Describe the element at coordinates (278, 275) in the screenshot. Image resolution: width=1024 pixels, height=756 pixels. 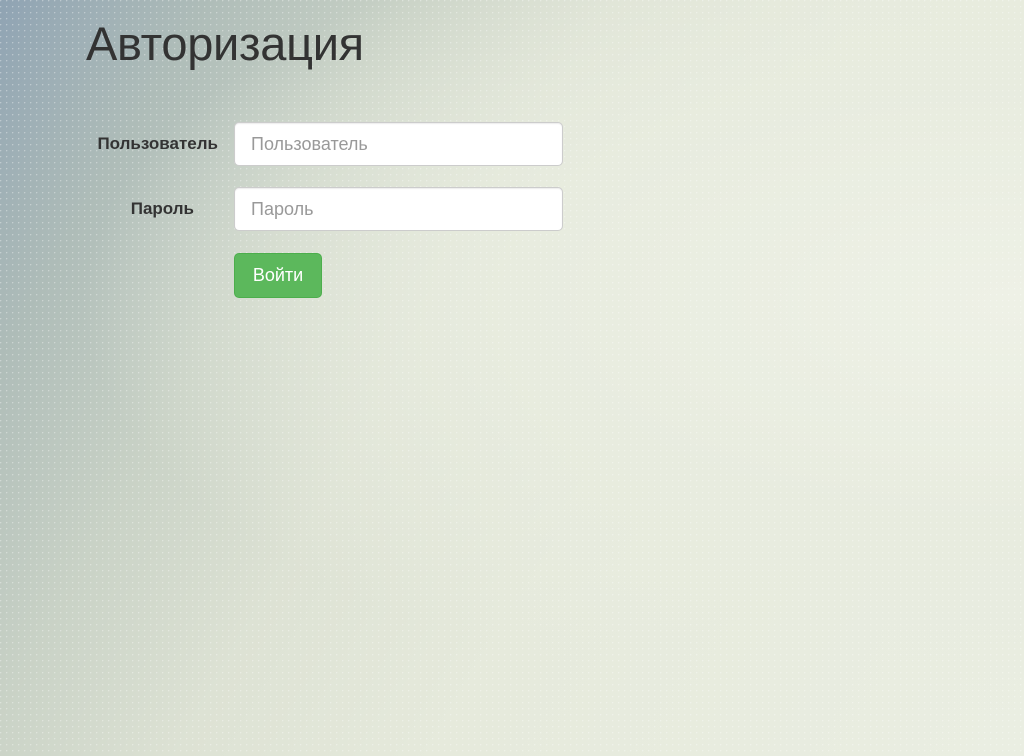
I see `login-button: Войти` at that location.